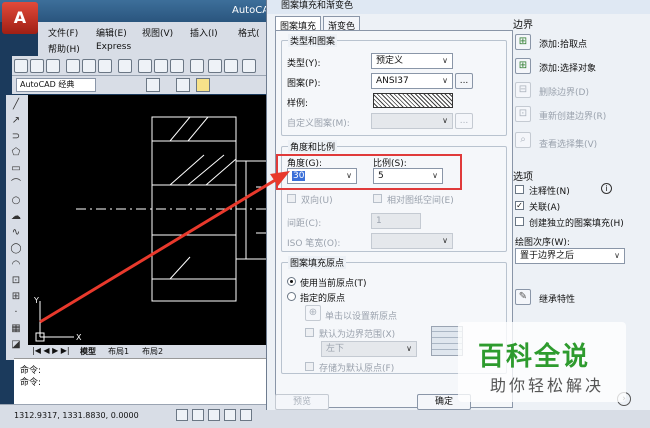  I want to click on watermark: 百科全说 助你轻松解决, so click(542, 362).